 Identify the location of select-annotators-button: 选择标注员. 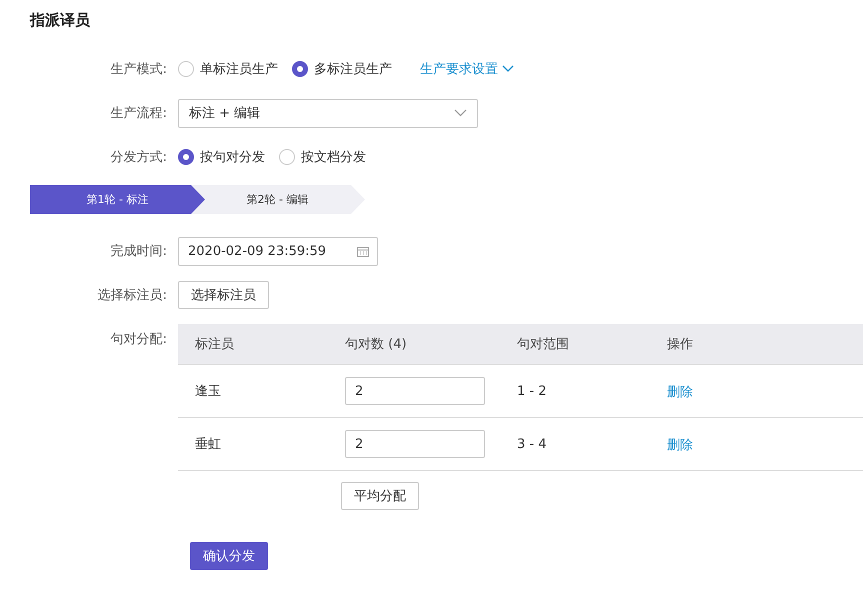
(223, 295).